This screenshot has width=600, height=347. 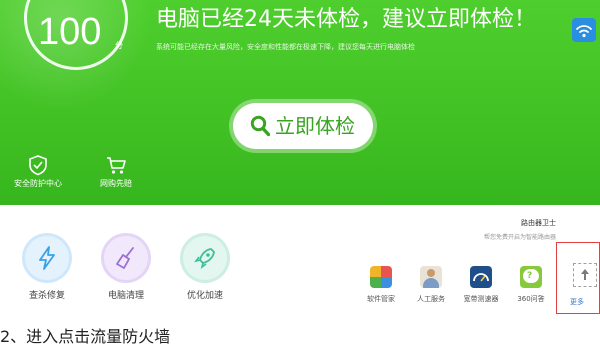 I want to click on tool-optimize-speedup: 优化加速, so click(x=205, y=268).